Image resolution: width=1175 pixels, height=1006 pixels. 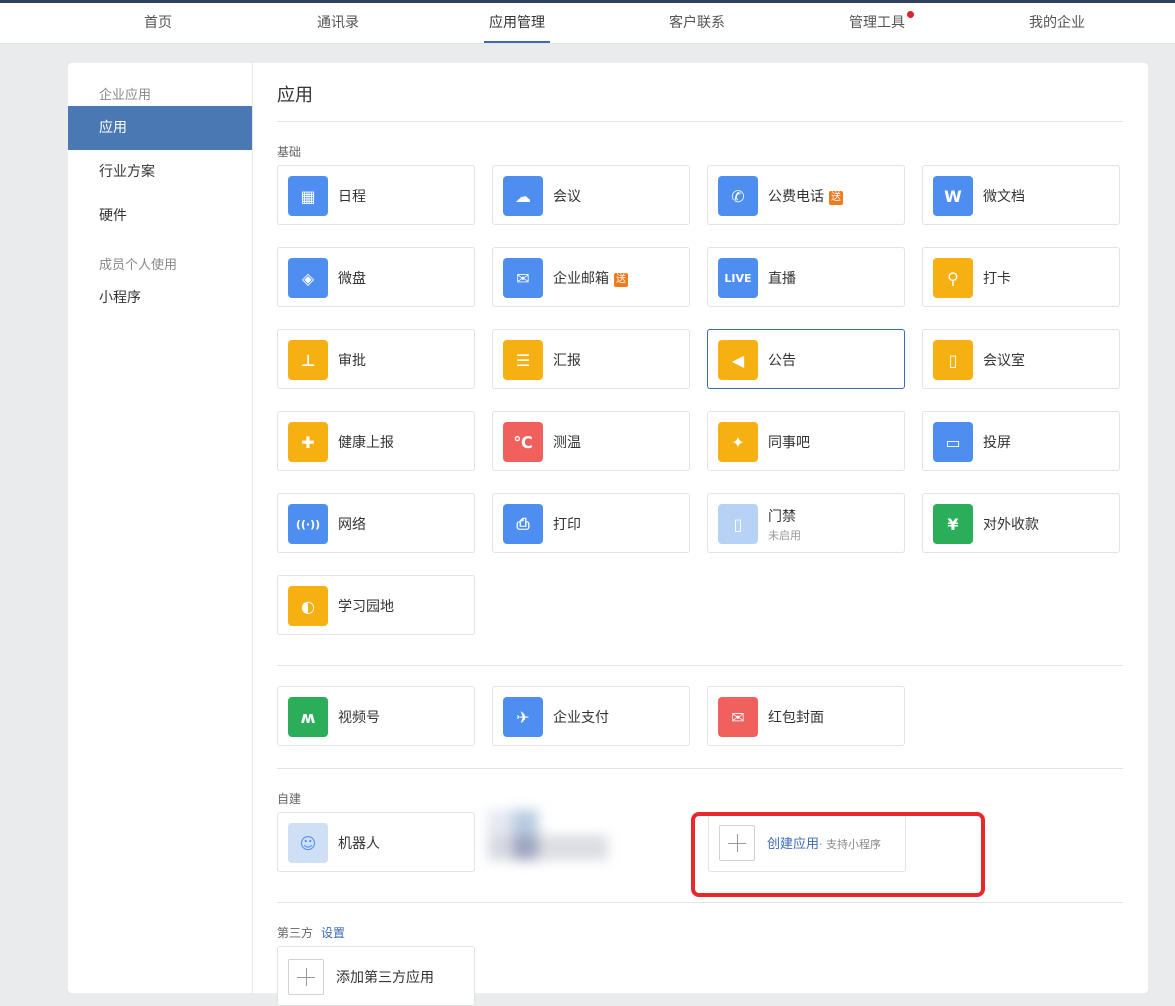 I want to click on app-card: ✈ 企业支付, so click(x=591, y=716).